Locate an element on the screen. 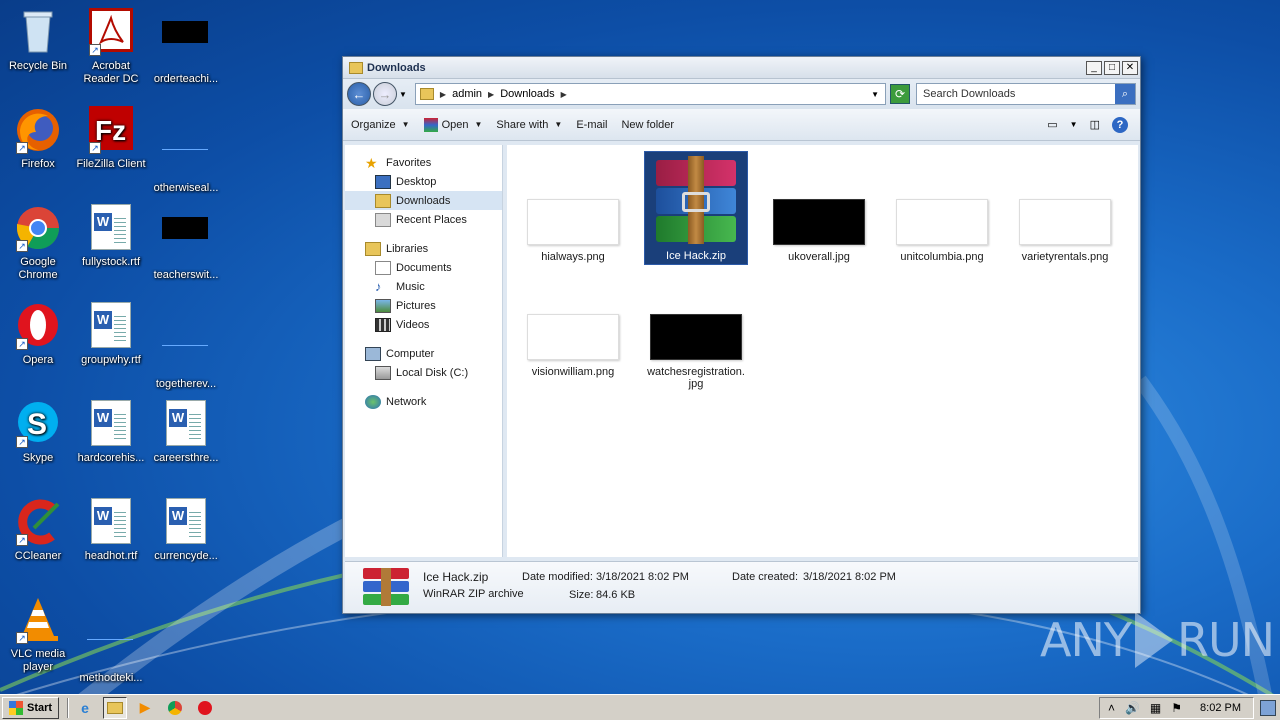  file-item: hialways.png is located at coordinates (573, 231).